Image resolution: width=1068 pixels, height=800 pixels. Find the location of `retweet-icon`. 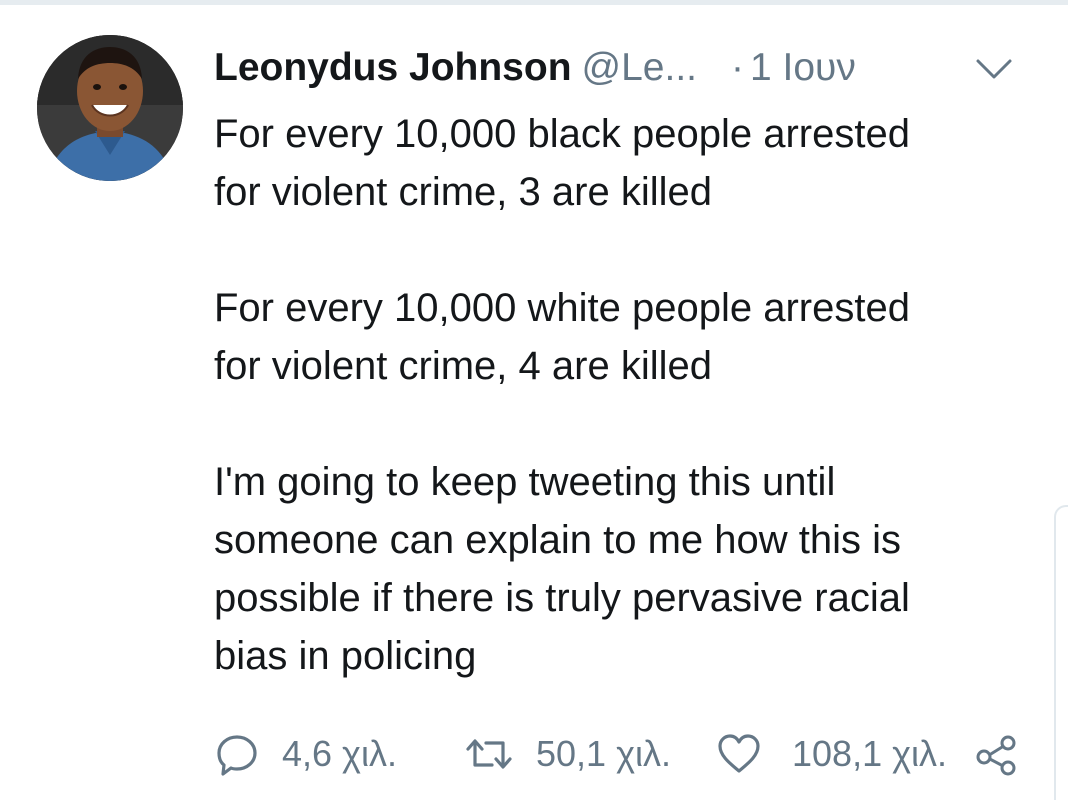

retweet-icon is located at coordinates (489, 754).